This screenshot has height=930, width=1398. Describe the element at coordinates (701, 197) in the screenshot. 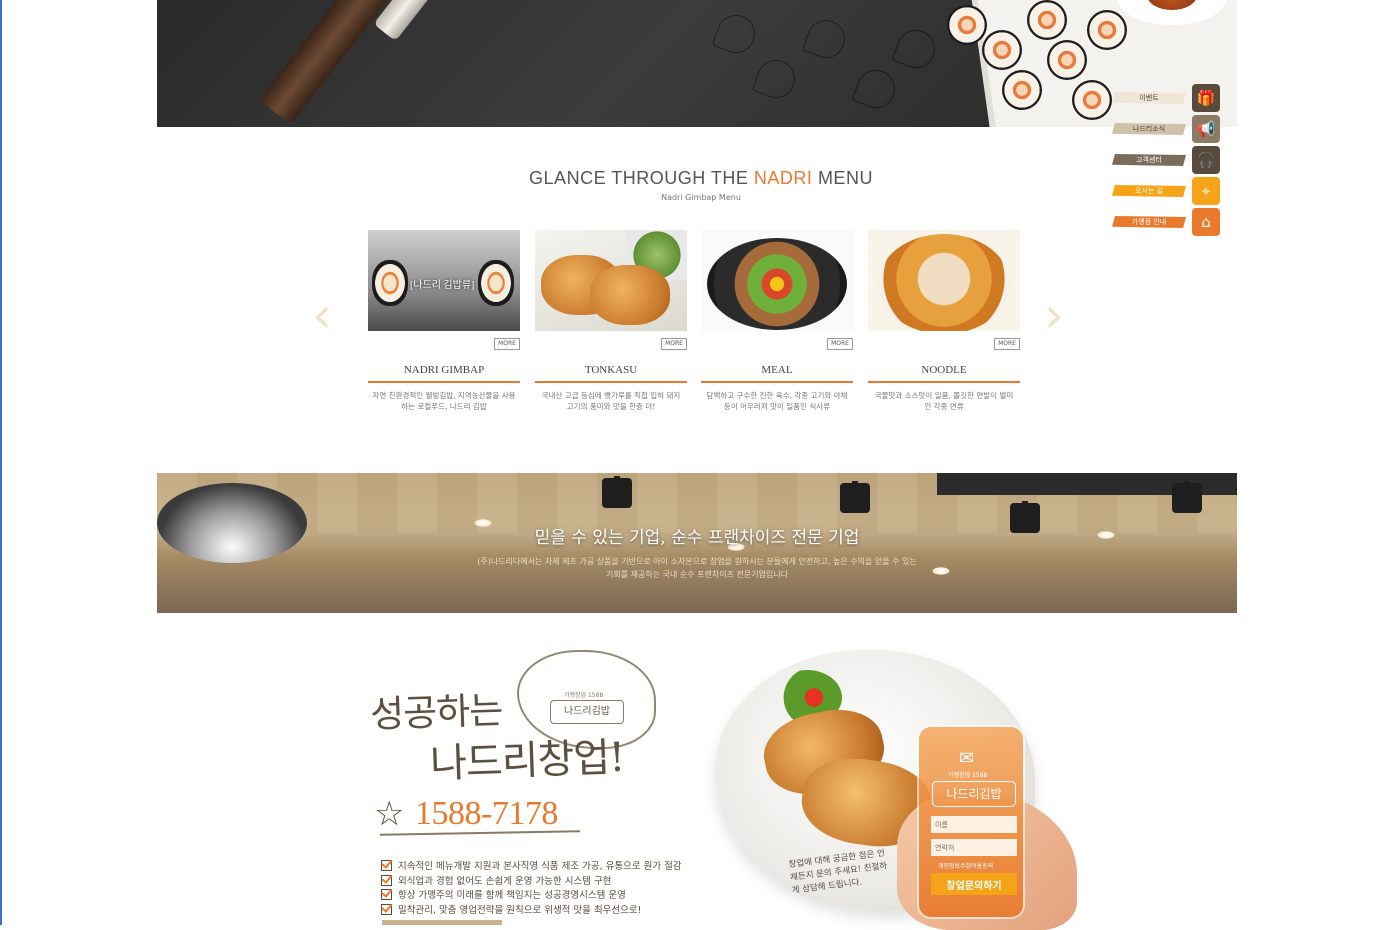

I see `menu-section-subtitle: Nadri Gimbap Menu` at that location.